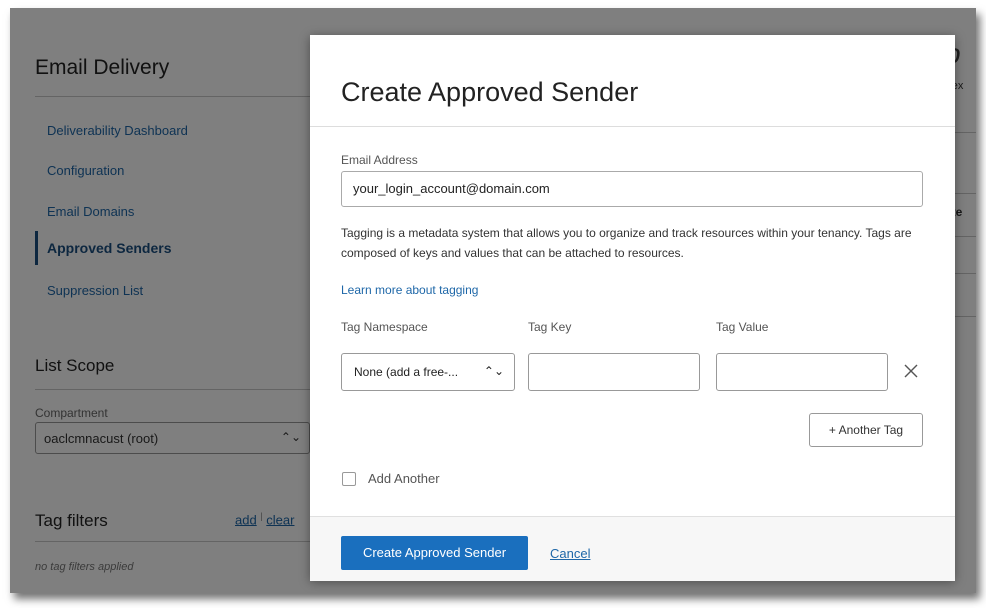 The width and height of the screenshot is (986, 608). What do you see at coordinates (384, 327) in the screenshot?
I see `tag-namespace-label: Tag Namespace` at bounding box center [384, 327].